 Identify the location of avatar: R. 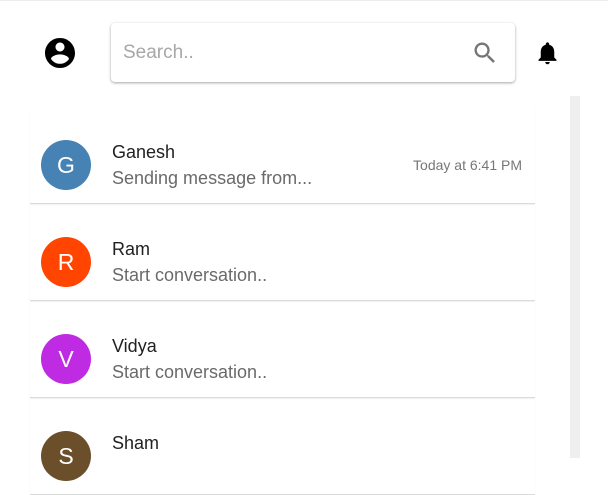
(66, 262).